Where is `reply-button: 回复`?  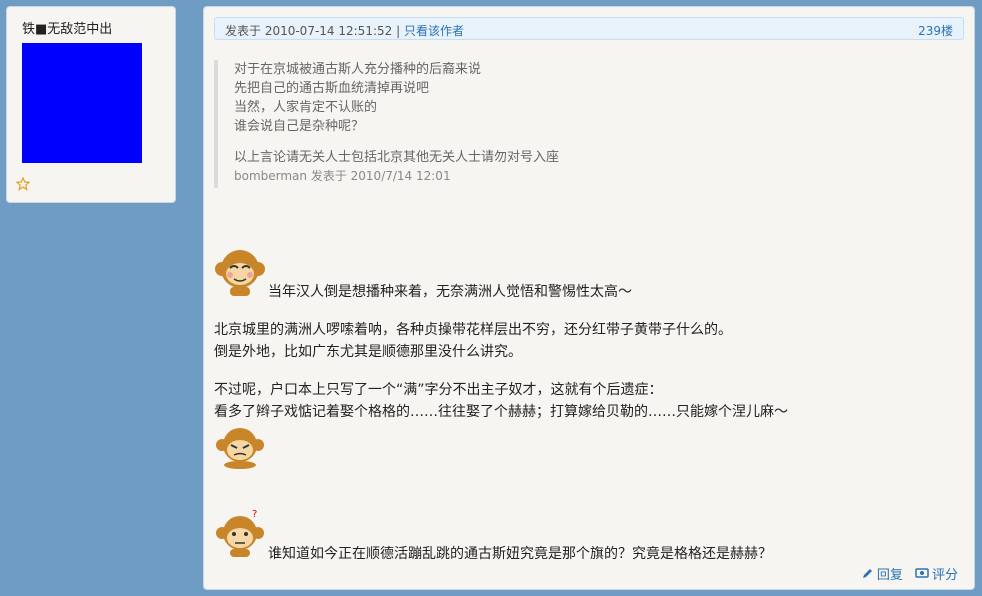 reply-button: 回复 is located at coordinates (882, 573).